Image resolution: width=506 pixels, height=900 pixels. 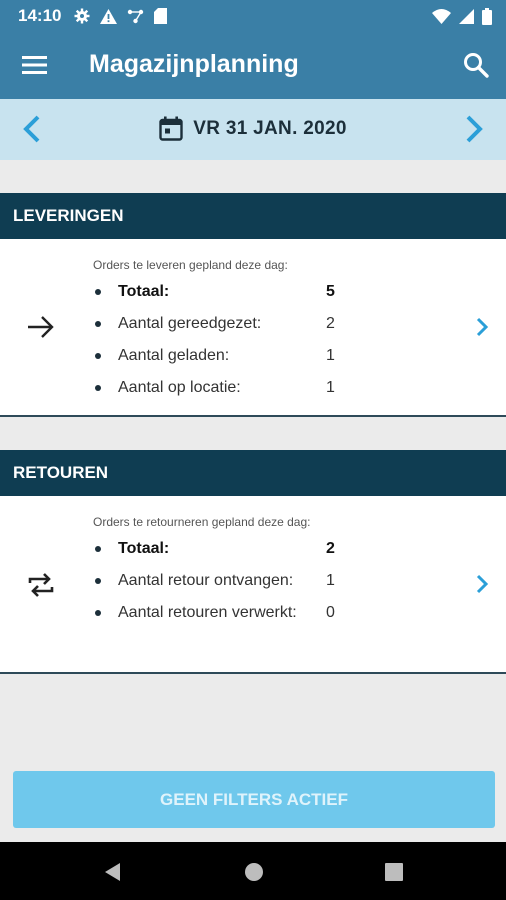 What do you see at coordinates (253, 473) in the screenshot?
I see `returns-header: RETOUREN` at bounding box center [253, 473].